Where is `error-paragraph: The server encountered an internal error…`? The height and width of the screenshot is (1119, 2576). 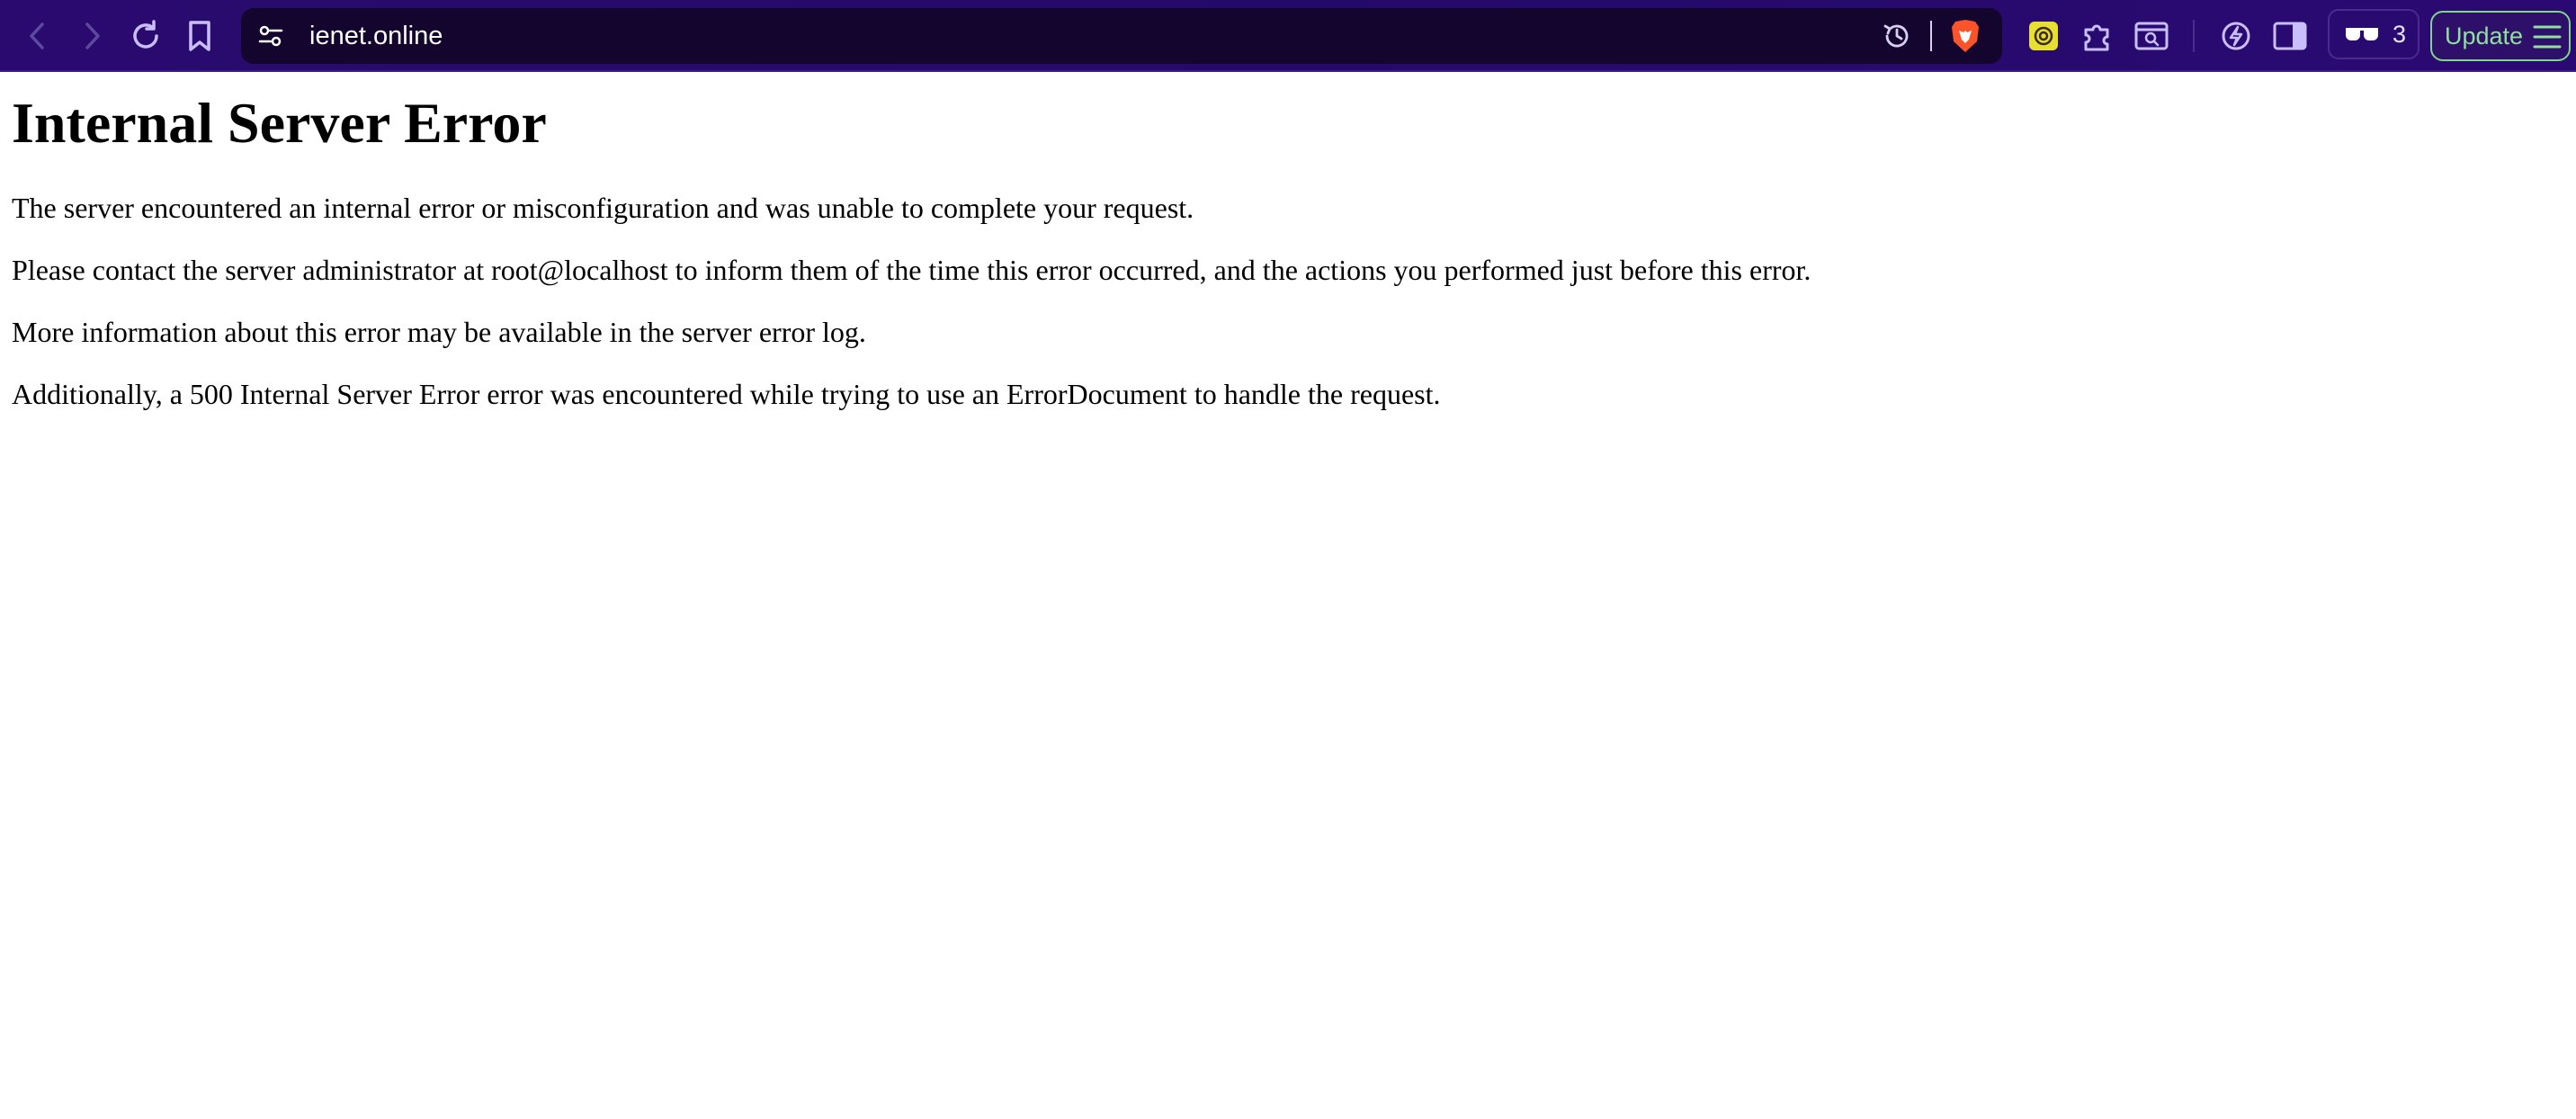
error-paragraph: The server encountered an internal error… is located at coordinates (603, 208).